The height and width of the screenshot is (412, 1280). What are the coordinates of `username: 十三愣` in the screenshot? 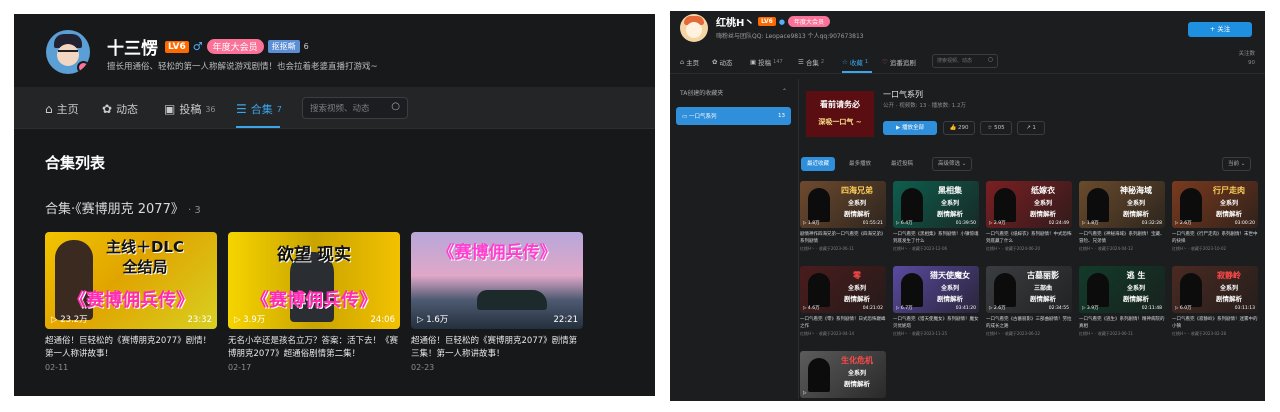 It's located at (132, 46).